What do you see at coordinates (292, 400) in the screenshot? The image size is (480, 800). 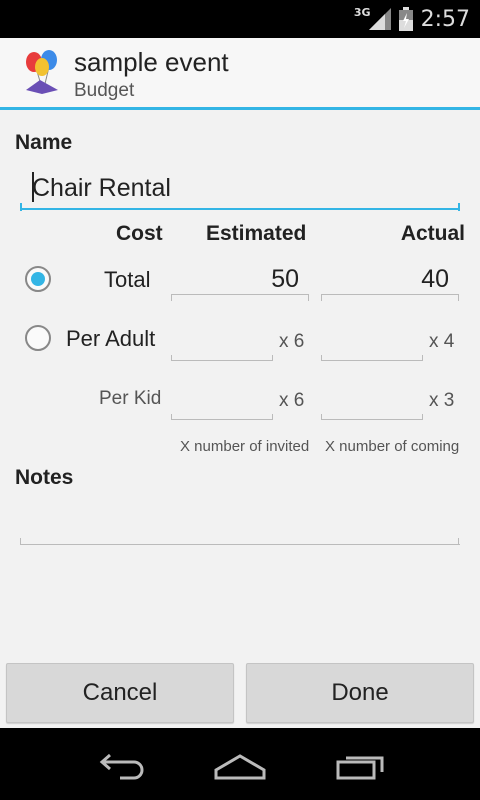 I see `per-kid-estimated-multiplier: x 6` at bounding box center [292, 400].